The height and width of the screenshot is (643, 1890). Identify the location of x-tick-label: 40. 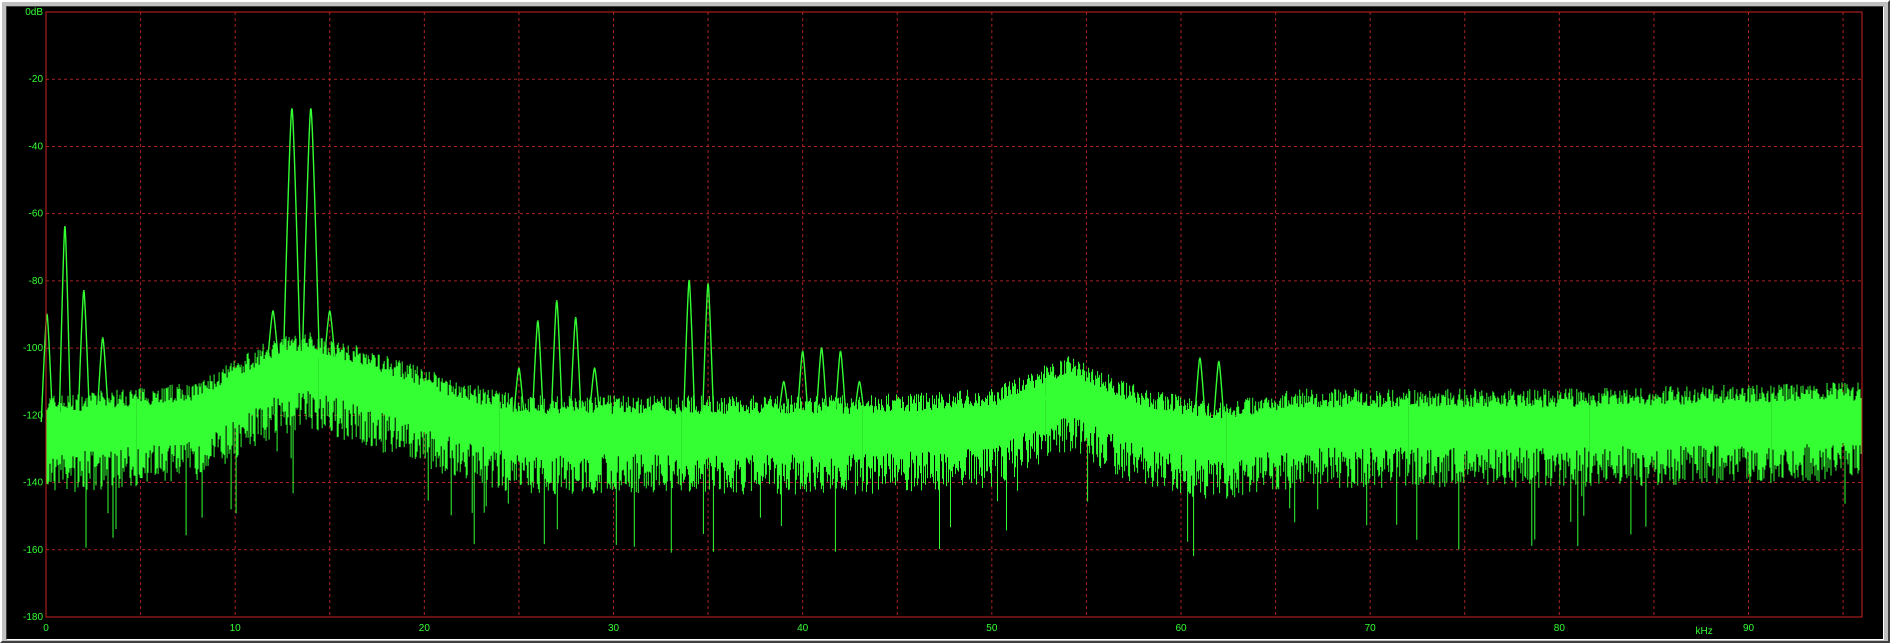
(803, 628).